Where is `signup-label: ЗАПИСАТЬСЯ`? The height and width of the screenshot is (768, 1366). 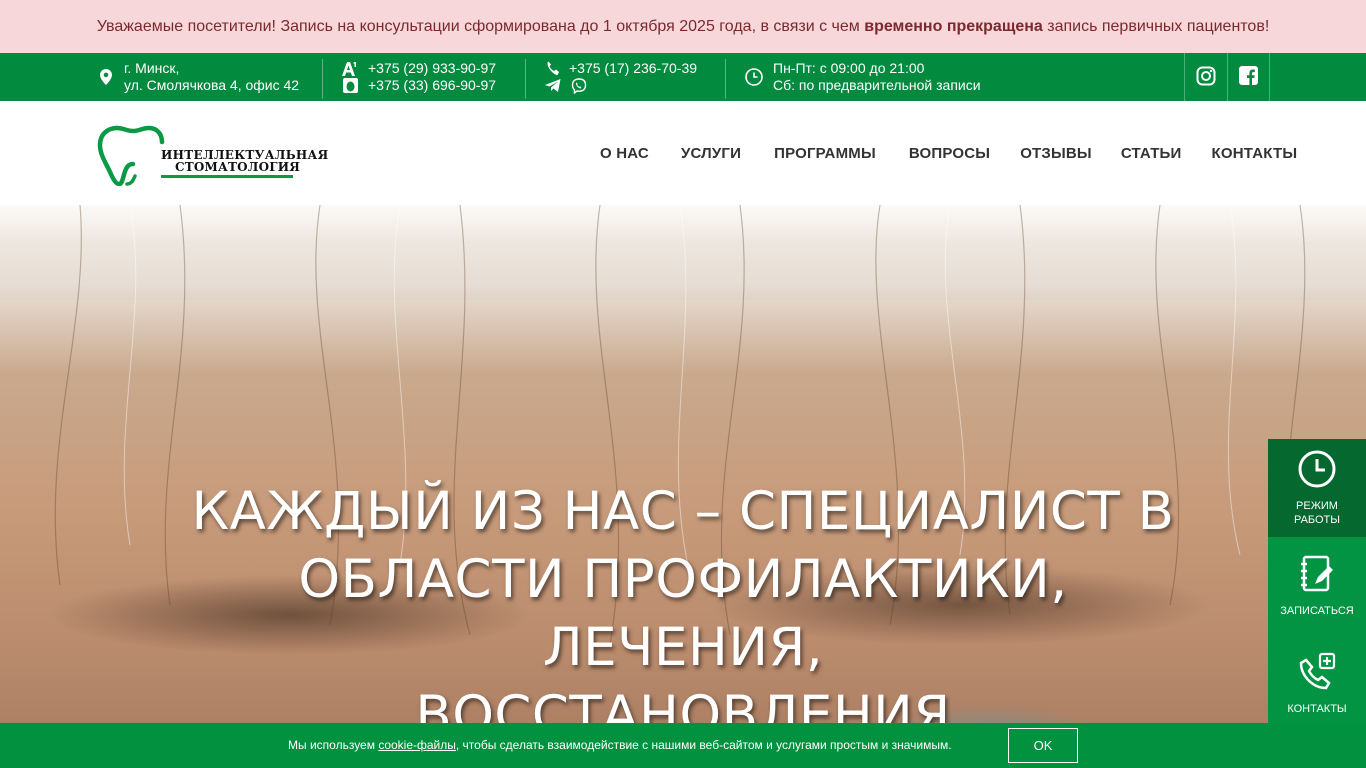 signup-label: ЗАПИСАТЬСЯ is located at coordinates (1317, 611).